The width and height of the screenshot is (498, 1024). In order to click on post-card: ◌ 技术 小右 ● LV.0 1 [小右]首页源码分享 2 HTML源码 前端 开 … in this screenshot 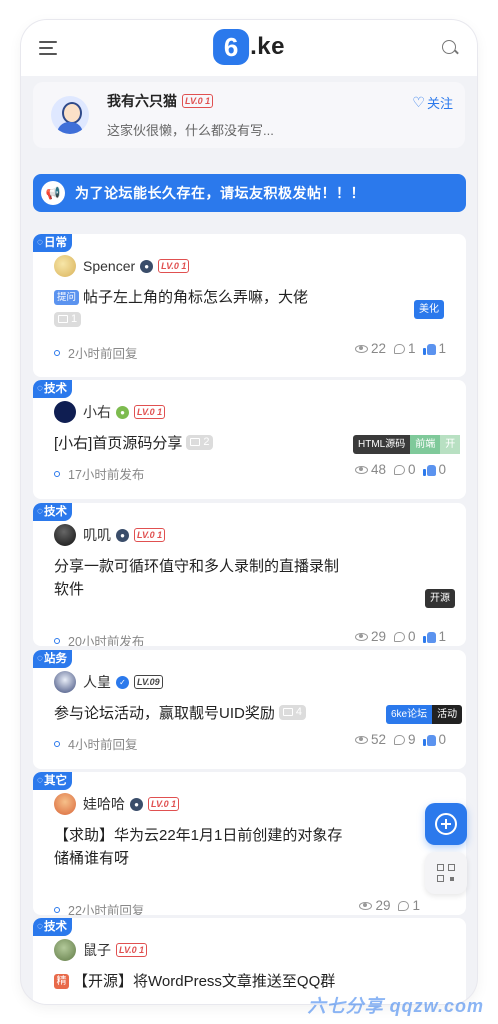, I will do `click(249, 439)`.